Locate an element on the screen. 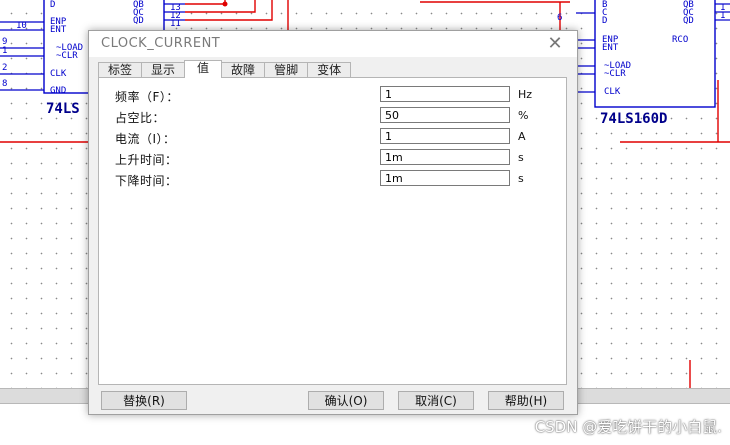 The height and width of the screenshot is (445, 730). wire-number-11: 11 is located at coordinates (175, 24).